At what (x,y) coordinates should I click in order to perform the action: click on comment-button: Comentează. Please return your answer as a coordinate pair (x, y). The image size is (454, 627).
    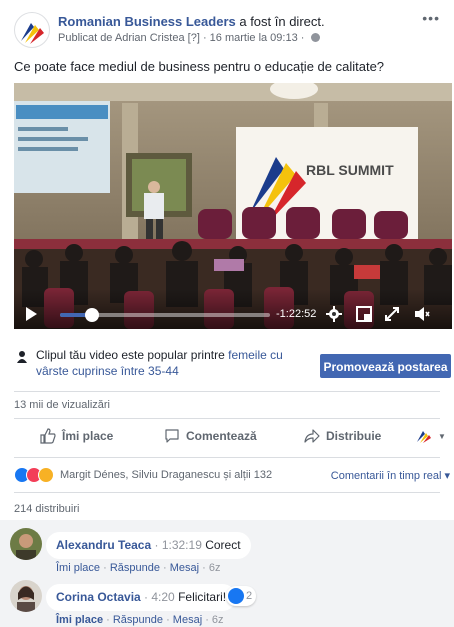
    Looking at the image, I should click on (210, 436).